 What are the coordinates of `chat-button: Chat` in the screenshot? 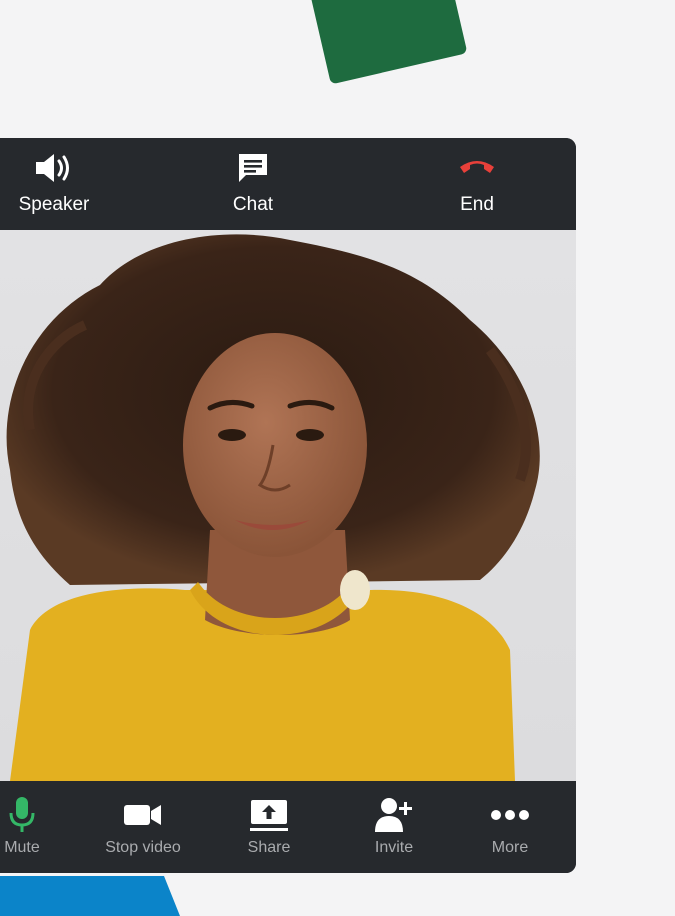 It's located at (253, 186).